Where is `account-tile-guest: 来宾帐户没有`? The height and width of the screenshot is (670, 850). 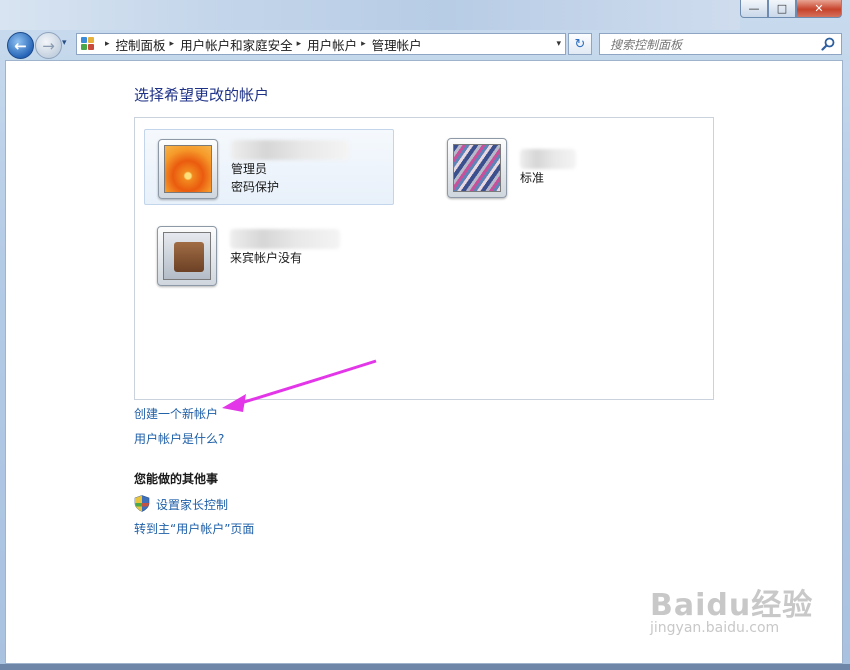
account-tile-guest: 来宾帐户没有 is located at coordinates (269, 255).